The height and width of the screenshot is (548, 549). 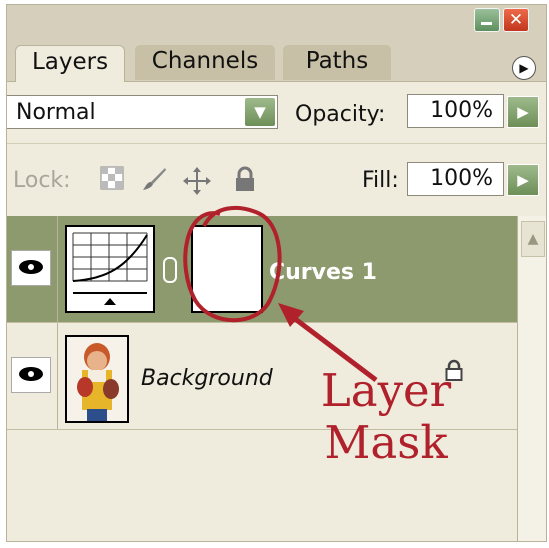 I want to click on tab-bar: Layers Channels Paths ▶, so click(x=276, y=58).